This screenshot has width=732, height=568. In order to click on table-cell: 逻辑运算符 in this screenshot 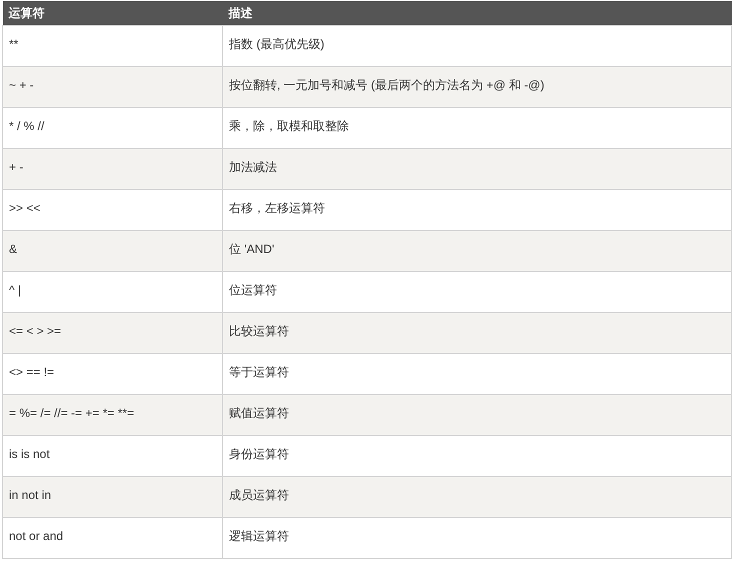, I will do `click(477, 537)`.